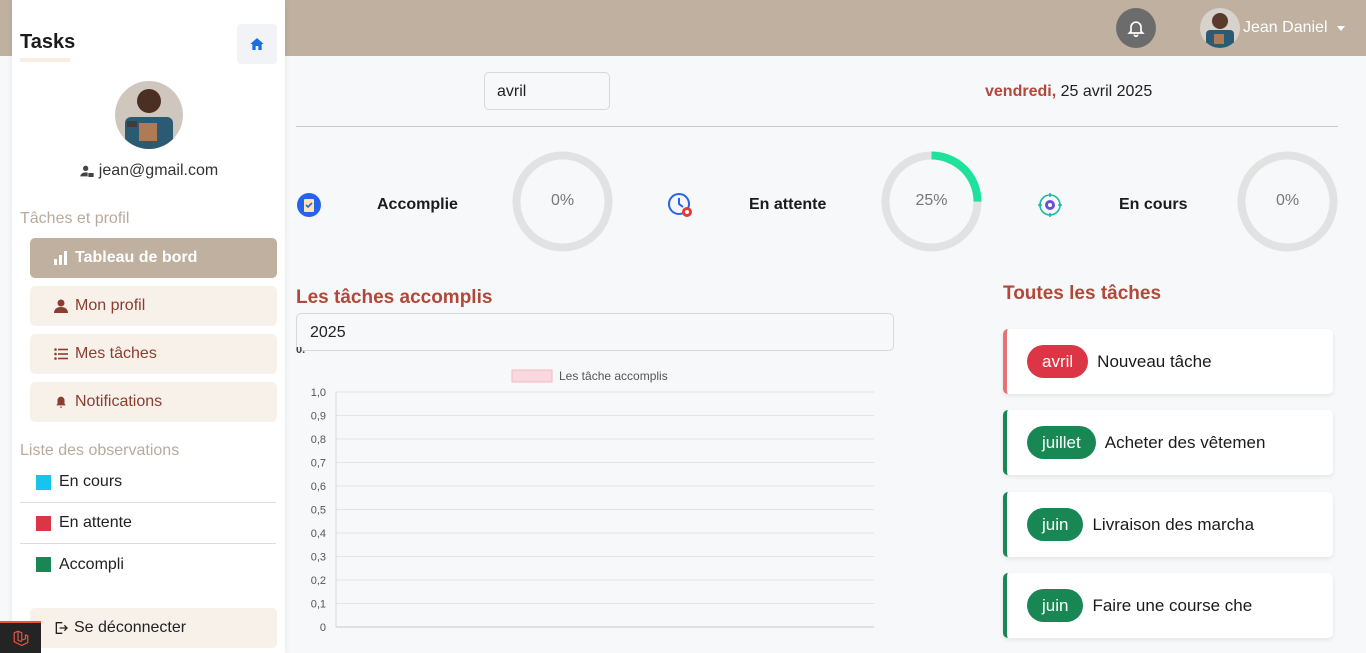  What do you see at coordinates (613, 376) in the screenshot?
I see `chart-legend-label: Les tâche accomplis` at bounding box center [613, 376].